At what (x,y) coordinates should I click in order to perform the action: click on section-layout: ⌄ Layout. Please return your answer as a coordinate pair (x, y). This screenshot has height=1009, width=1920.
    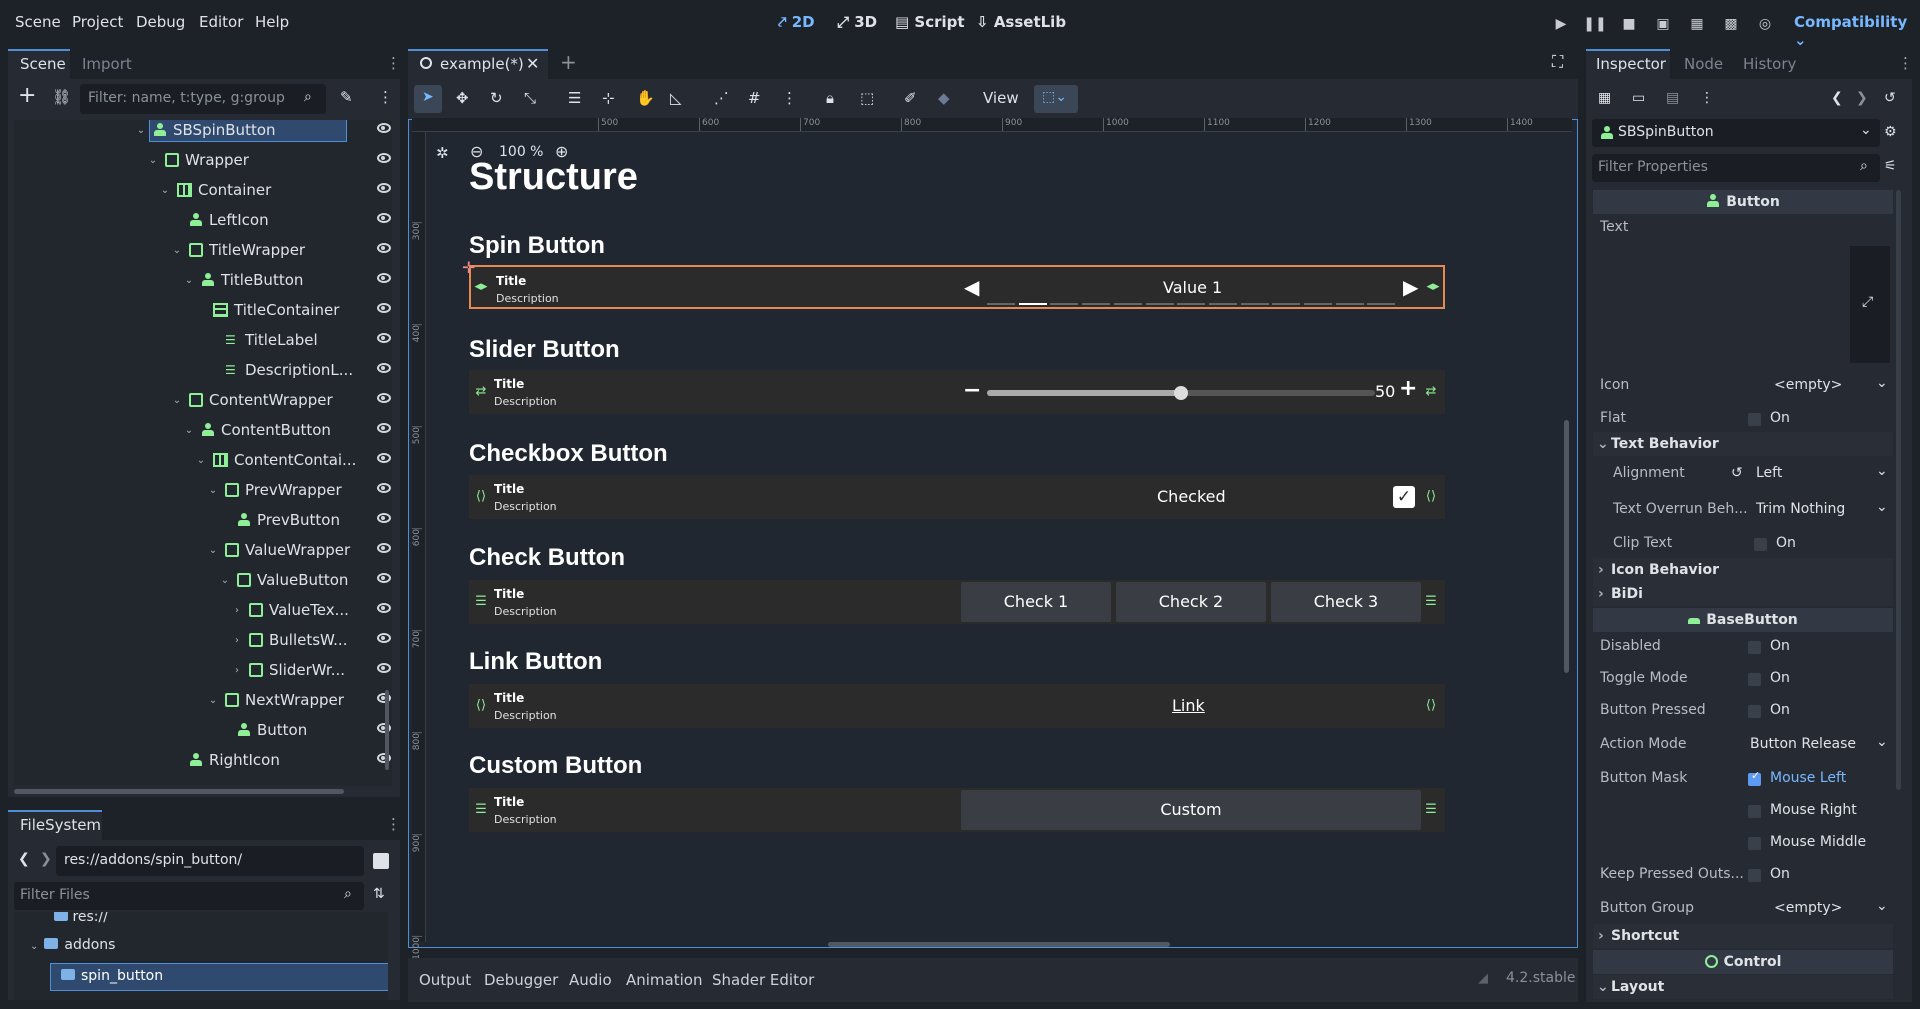
    Looking at the image, I should click on (1743, 987).